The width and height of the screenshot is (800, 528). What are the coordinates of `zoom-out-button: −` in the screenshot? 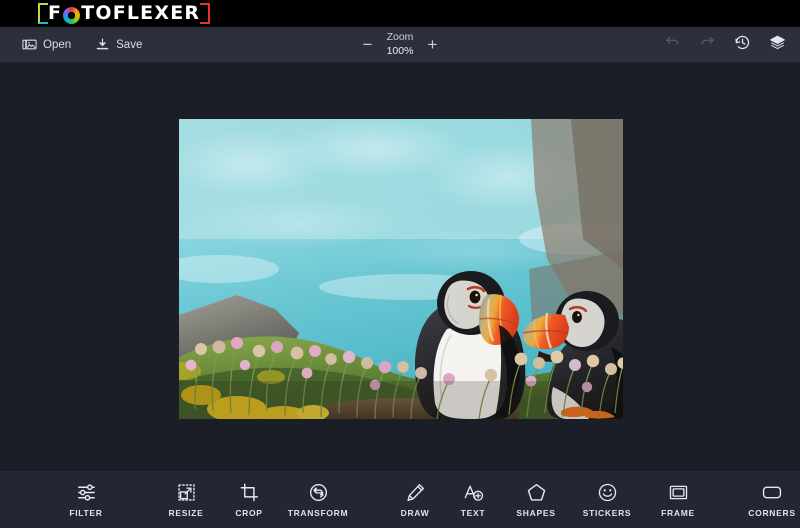 It's located at (368, 44).